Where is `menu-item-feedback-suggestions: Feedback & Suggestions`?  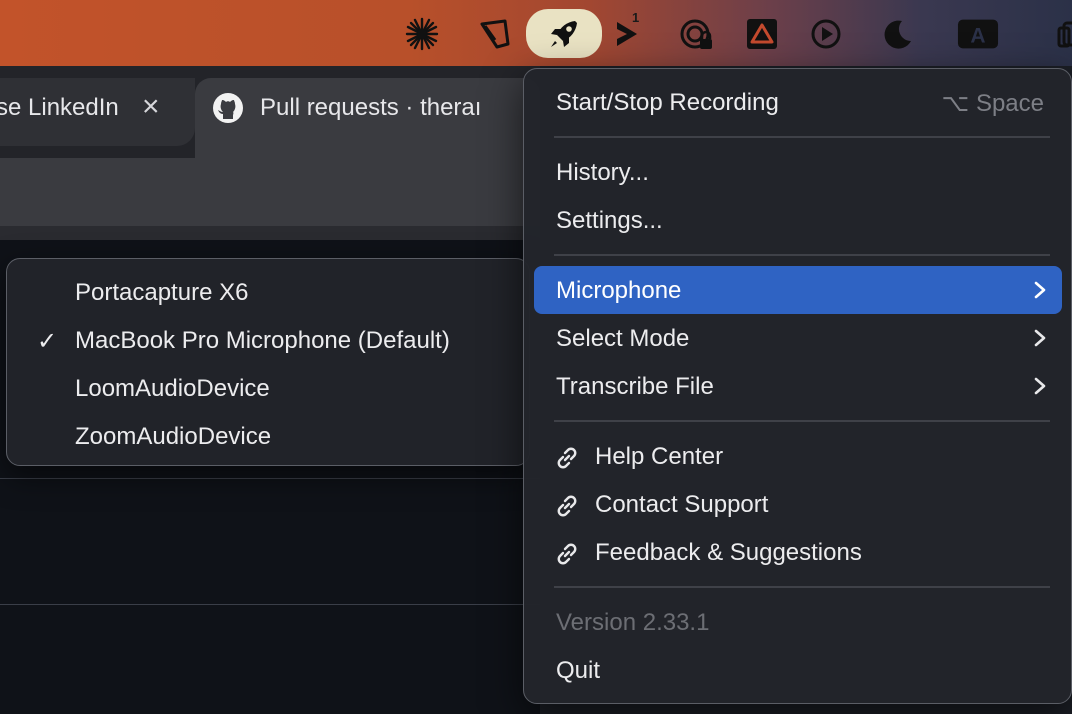 menu-item-feedback-suggestions: Feedback & Suggestions is located at coordinates (728, 553).